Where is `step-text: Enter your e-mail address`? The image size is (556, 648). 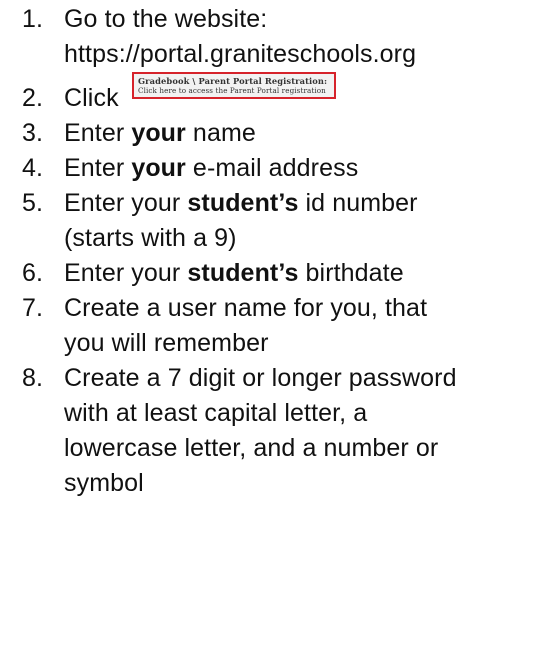
step-text: Enter your e-mail address is located at coordinates (310, 168).